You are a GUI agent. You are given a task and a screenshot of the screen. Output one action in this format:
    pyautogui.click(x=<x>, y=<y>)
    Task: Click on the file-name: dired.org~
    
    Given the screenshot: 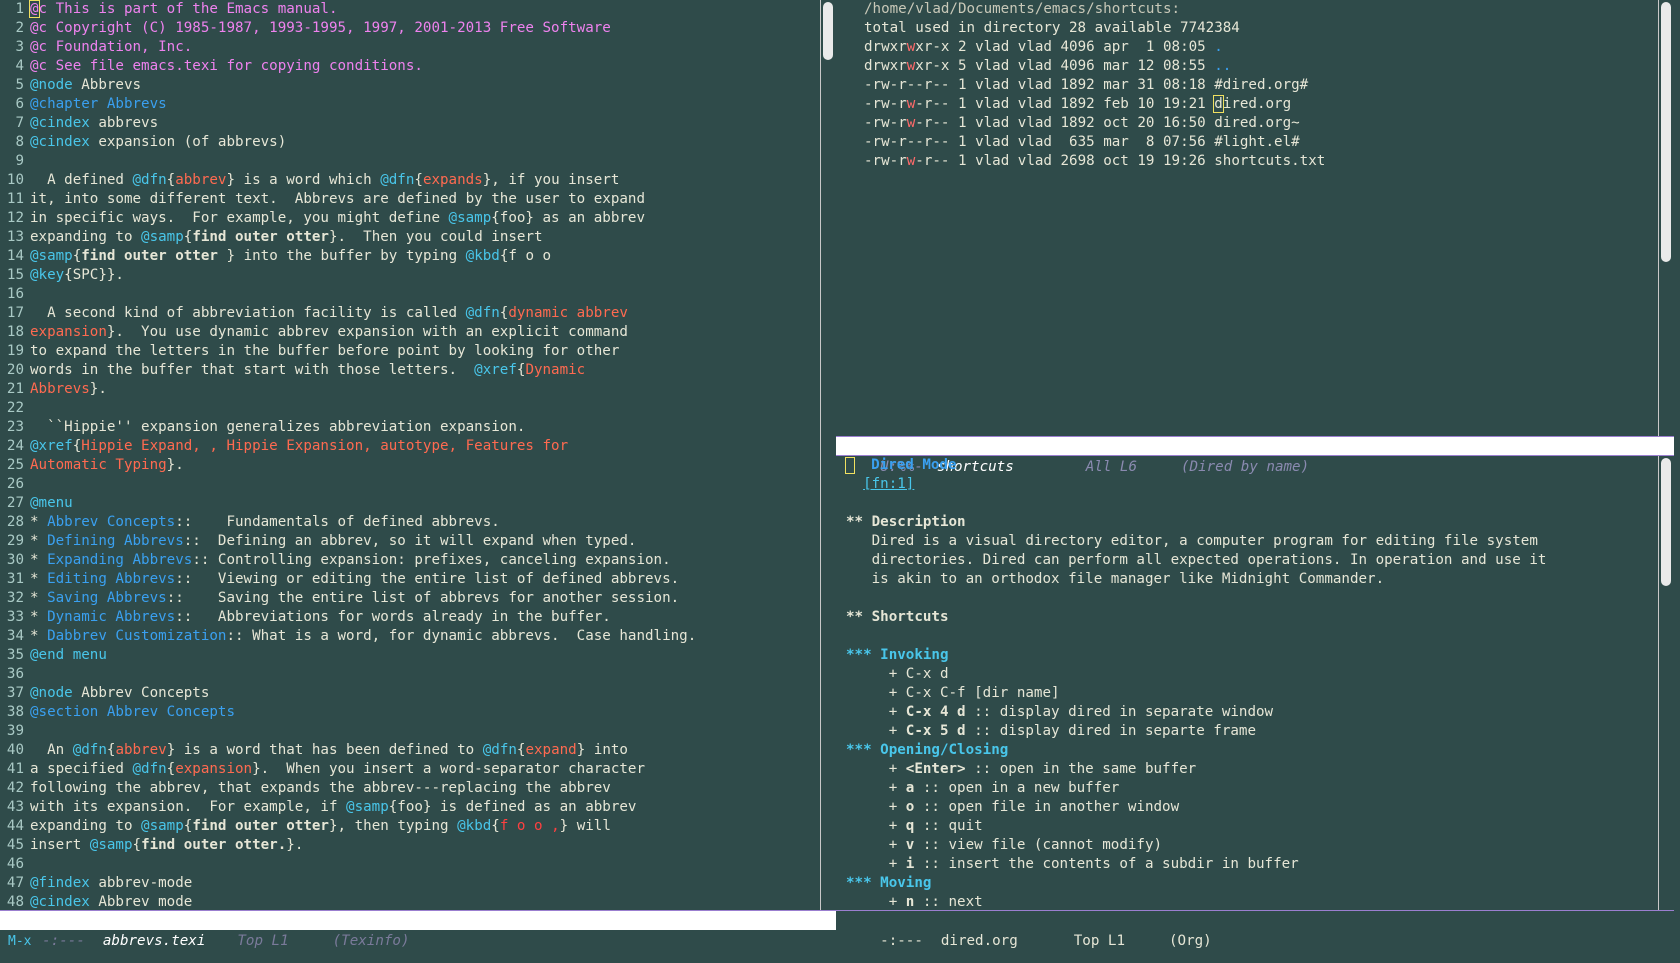 What is the action you would take?
    pyautogui.click(x=1256, y=123)
    